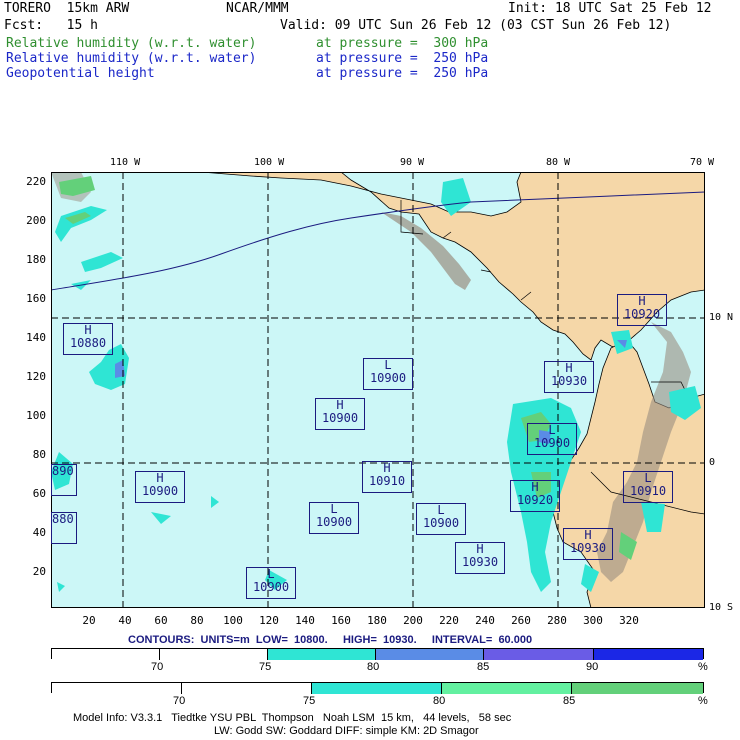 The height and width of the screenshot is (740, 740). Describe the element at coordinates (521, 620) in the screenshot. I see `x-tick: 260` at that location.